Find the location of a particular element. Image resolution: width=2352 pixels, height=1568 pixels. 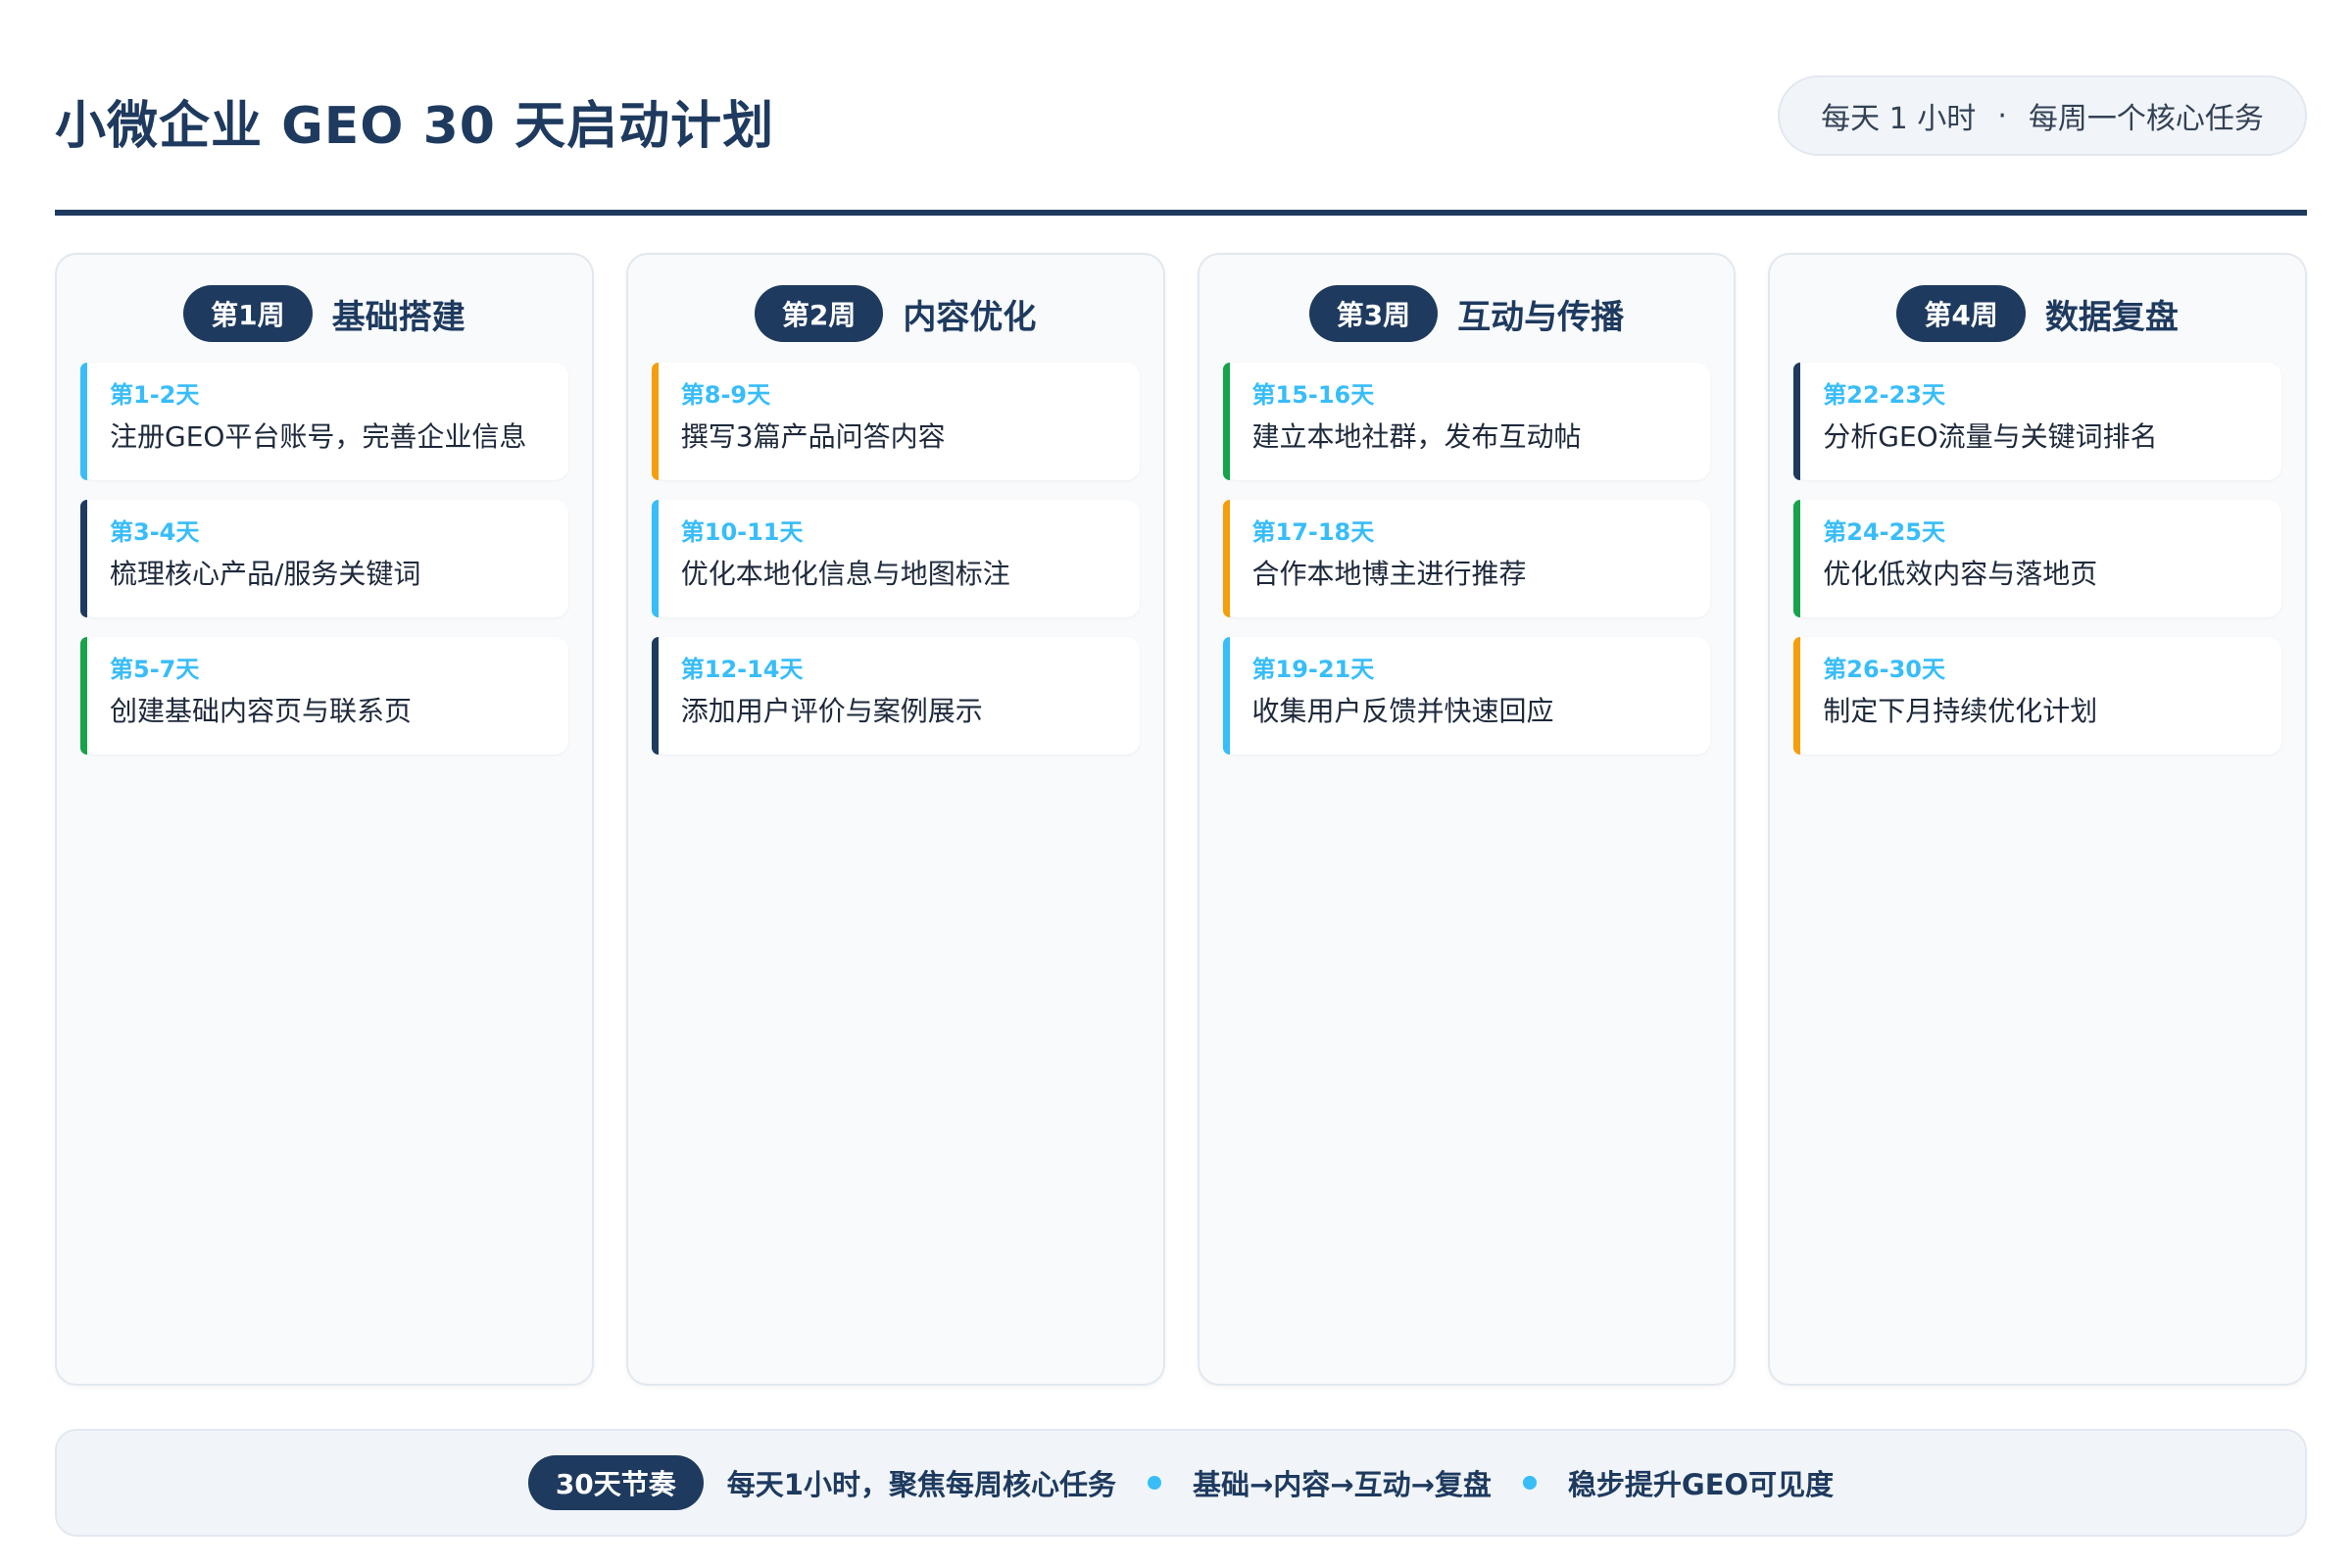

task-days: 第1-2天 is located at coordinates (155, 395).